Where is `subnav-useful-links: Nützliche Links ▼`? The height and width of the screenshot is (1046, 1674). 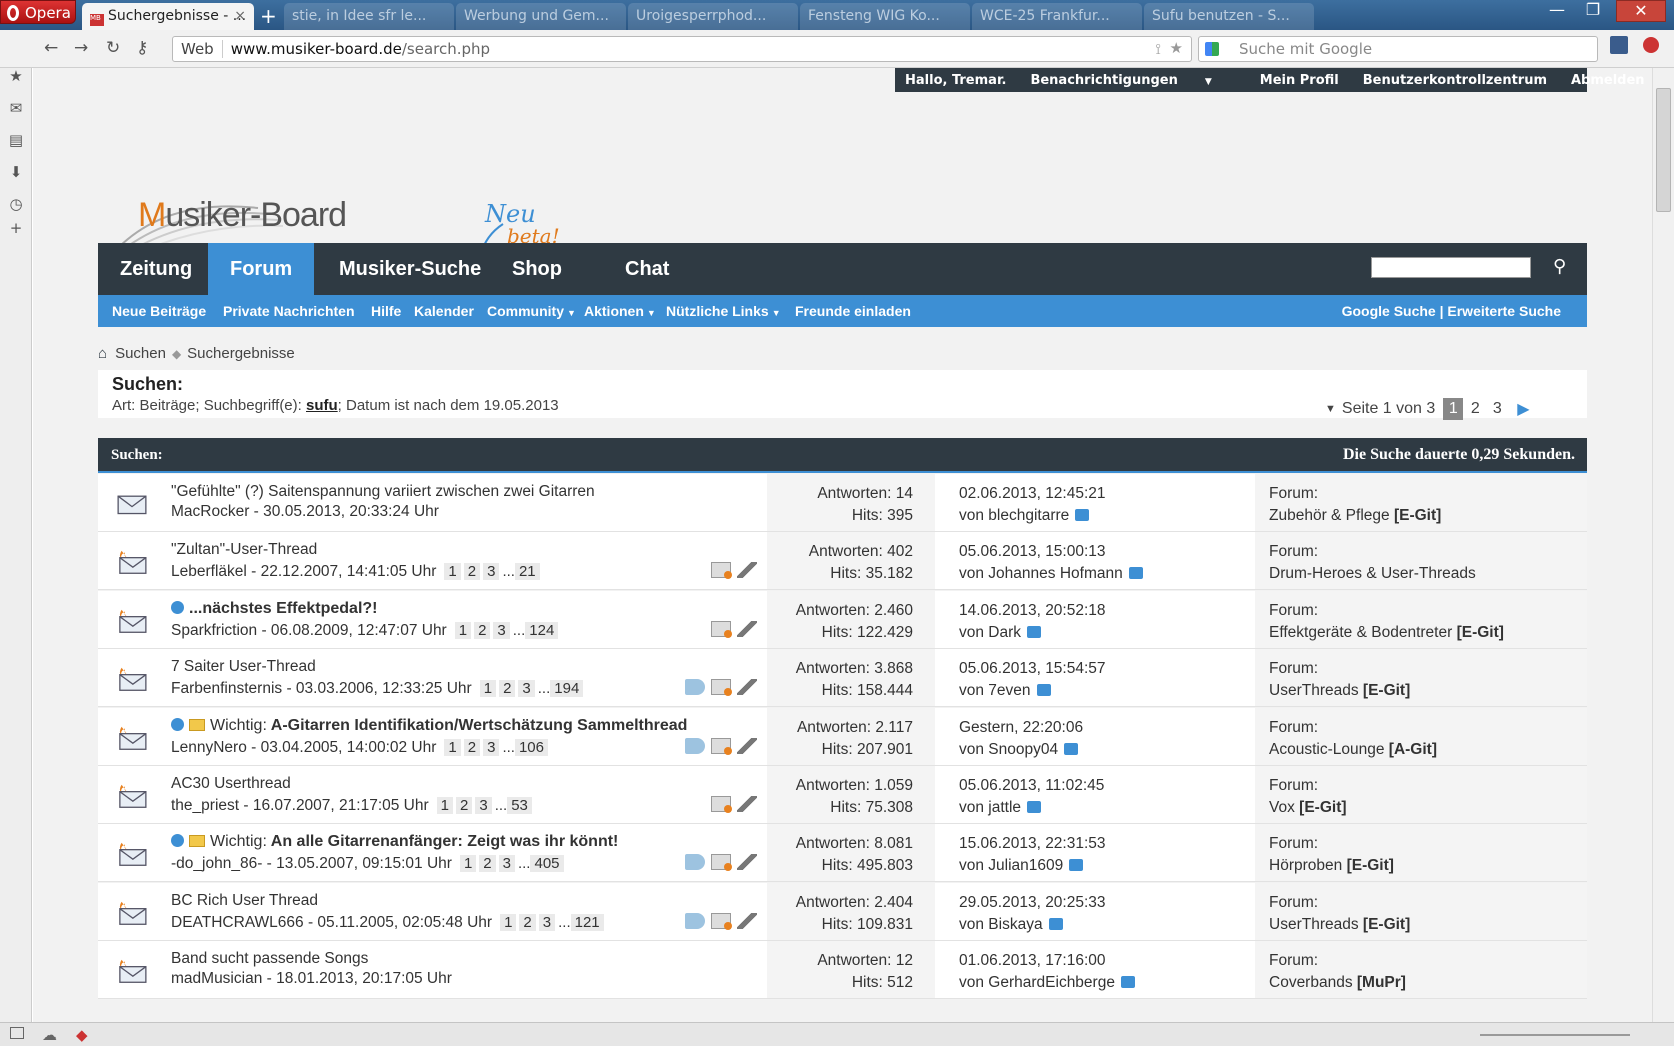 subnav-useful-links: Nützliche Links ▼ is located at coordinates (723, 311).